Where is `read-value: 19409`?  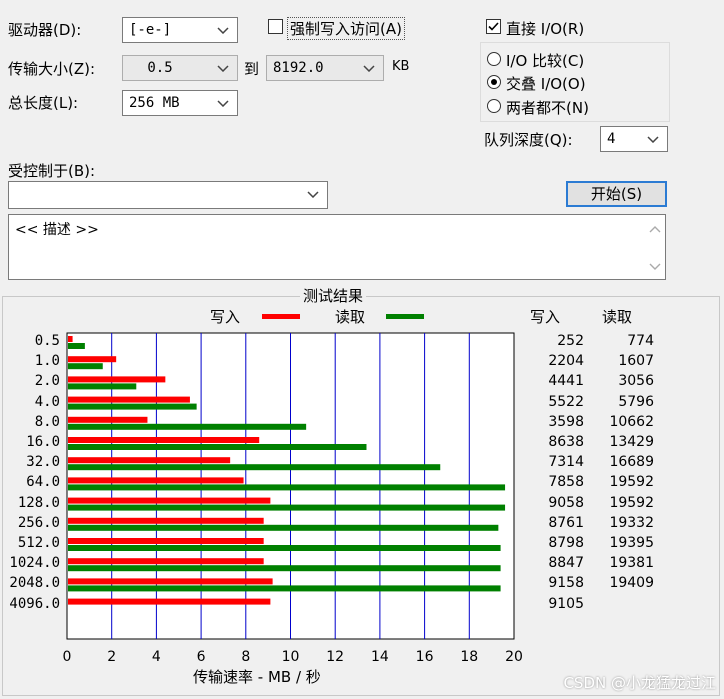 read-value: 19409 is located at coordinates (631, 583).